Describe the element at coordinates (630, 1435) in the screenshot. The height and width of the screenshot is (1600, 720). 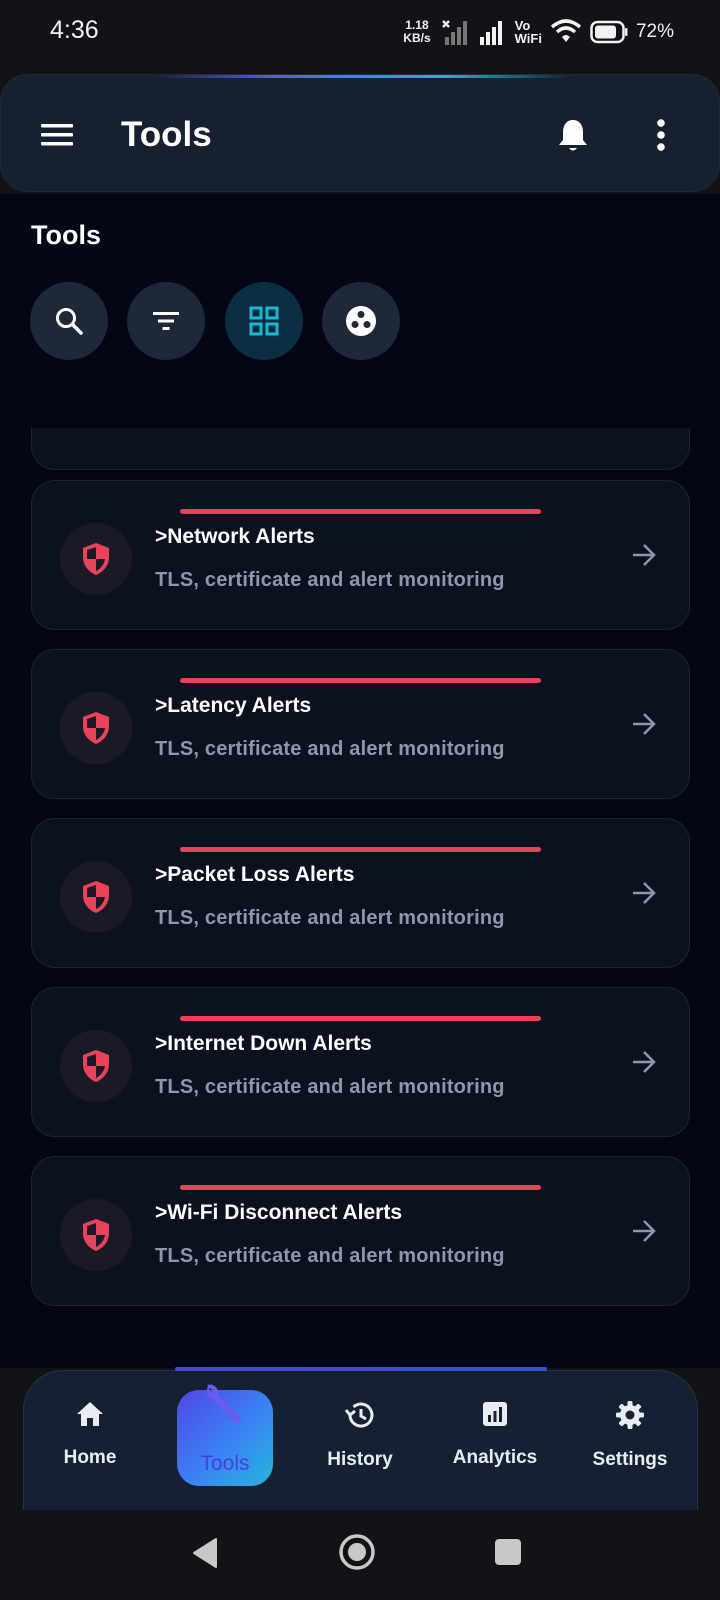
I see `nav-settings: Settings` at that location.